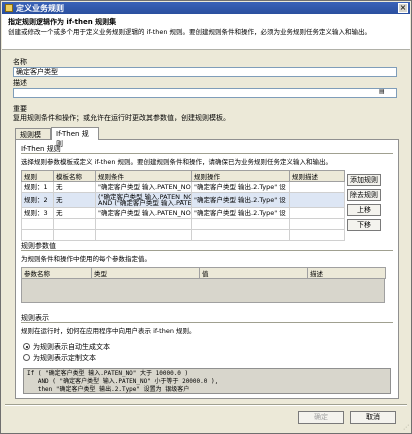  I want to click on col-param-desc: 描述, so click(346, 273).